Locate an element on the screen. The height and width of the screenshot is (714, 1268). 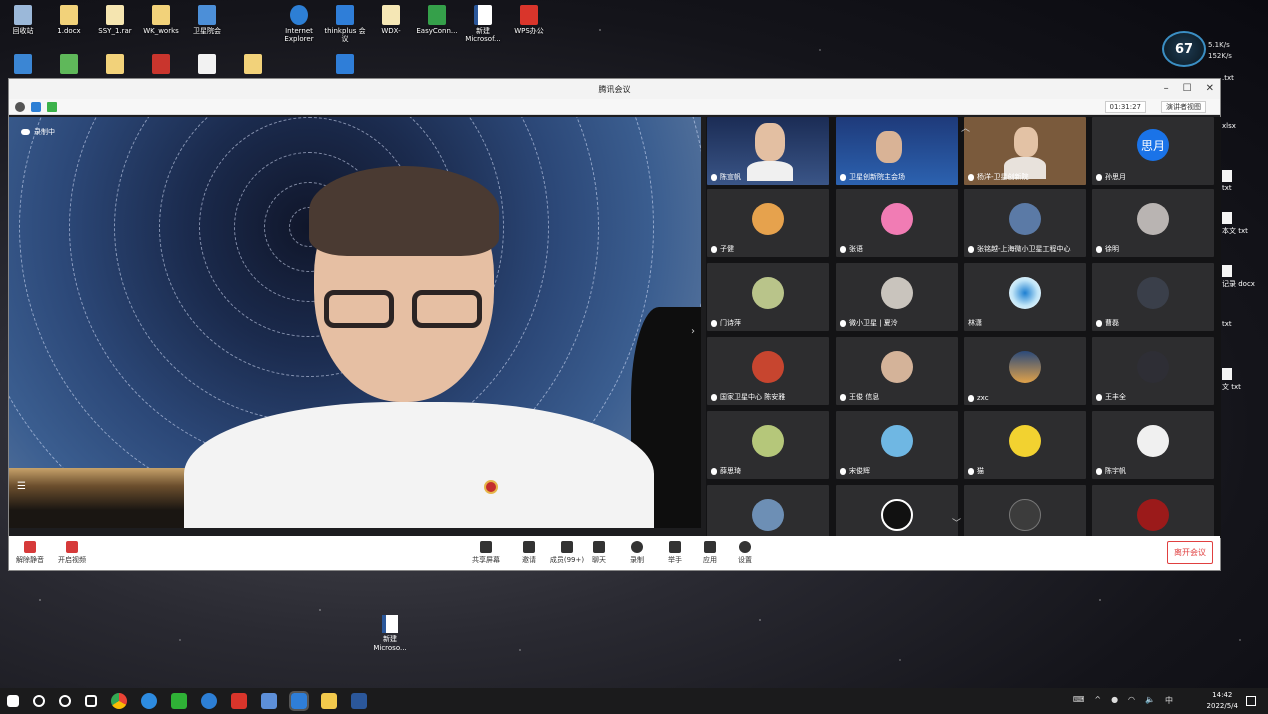
chevron-down-icon: ﹀ is located at coordinates (956, 522).